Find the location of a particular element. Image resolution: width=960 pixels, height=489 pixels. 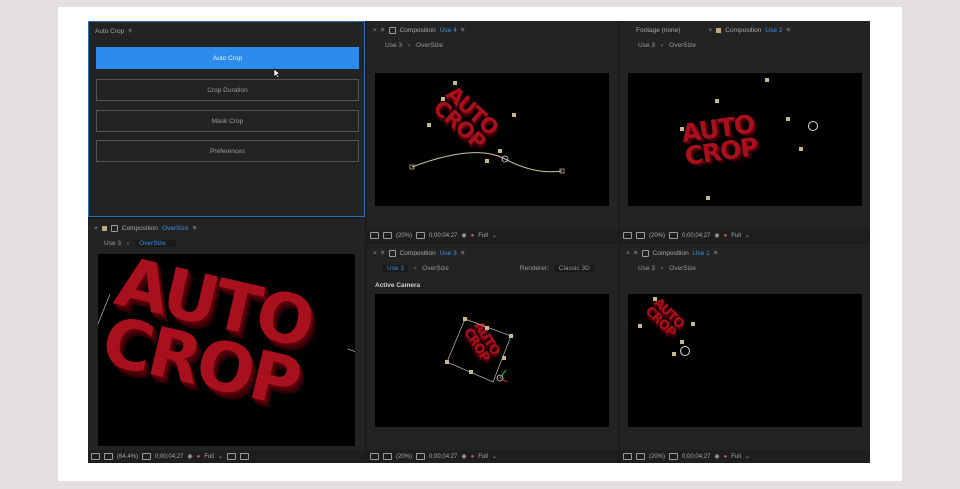

breadcrumb-item-active: Use 3 is located at coordinates (395, 268).